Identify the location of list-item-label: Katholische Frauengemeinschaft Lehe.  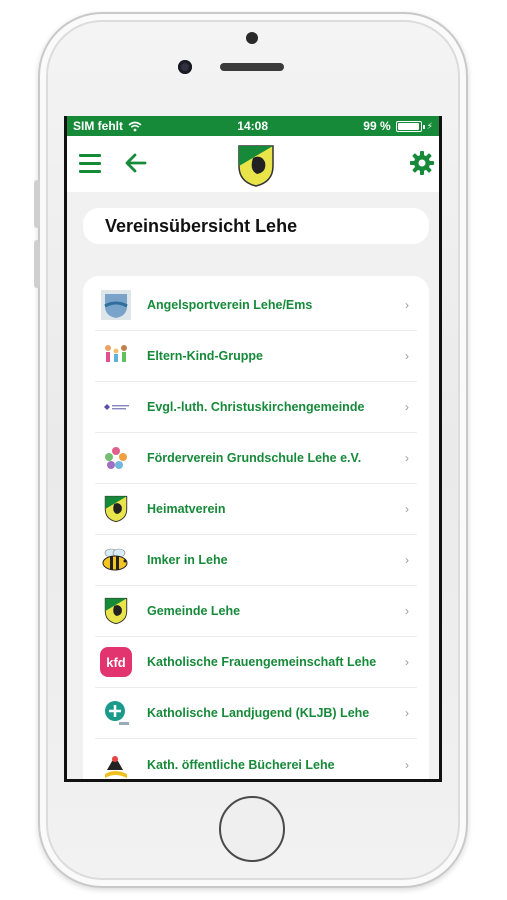
(262, 662).